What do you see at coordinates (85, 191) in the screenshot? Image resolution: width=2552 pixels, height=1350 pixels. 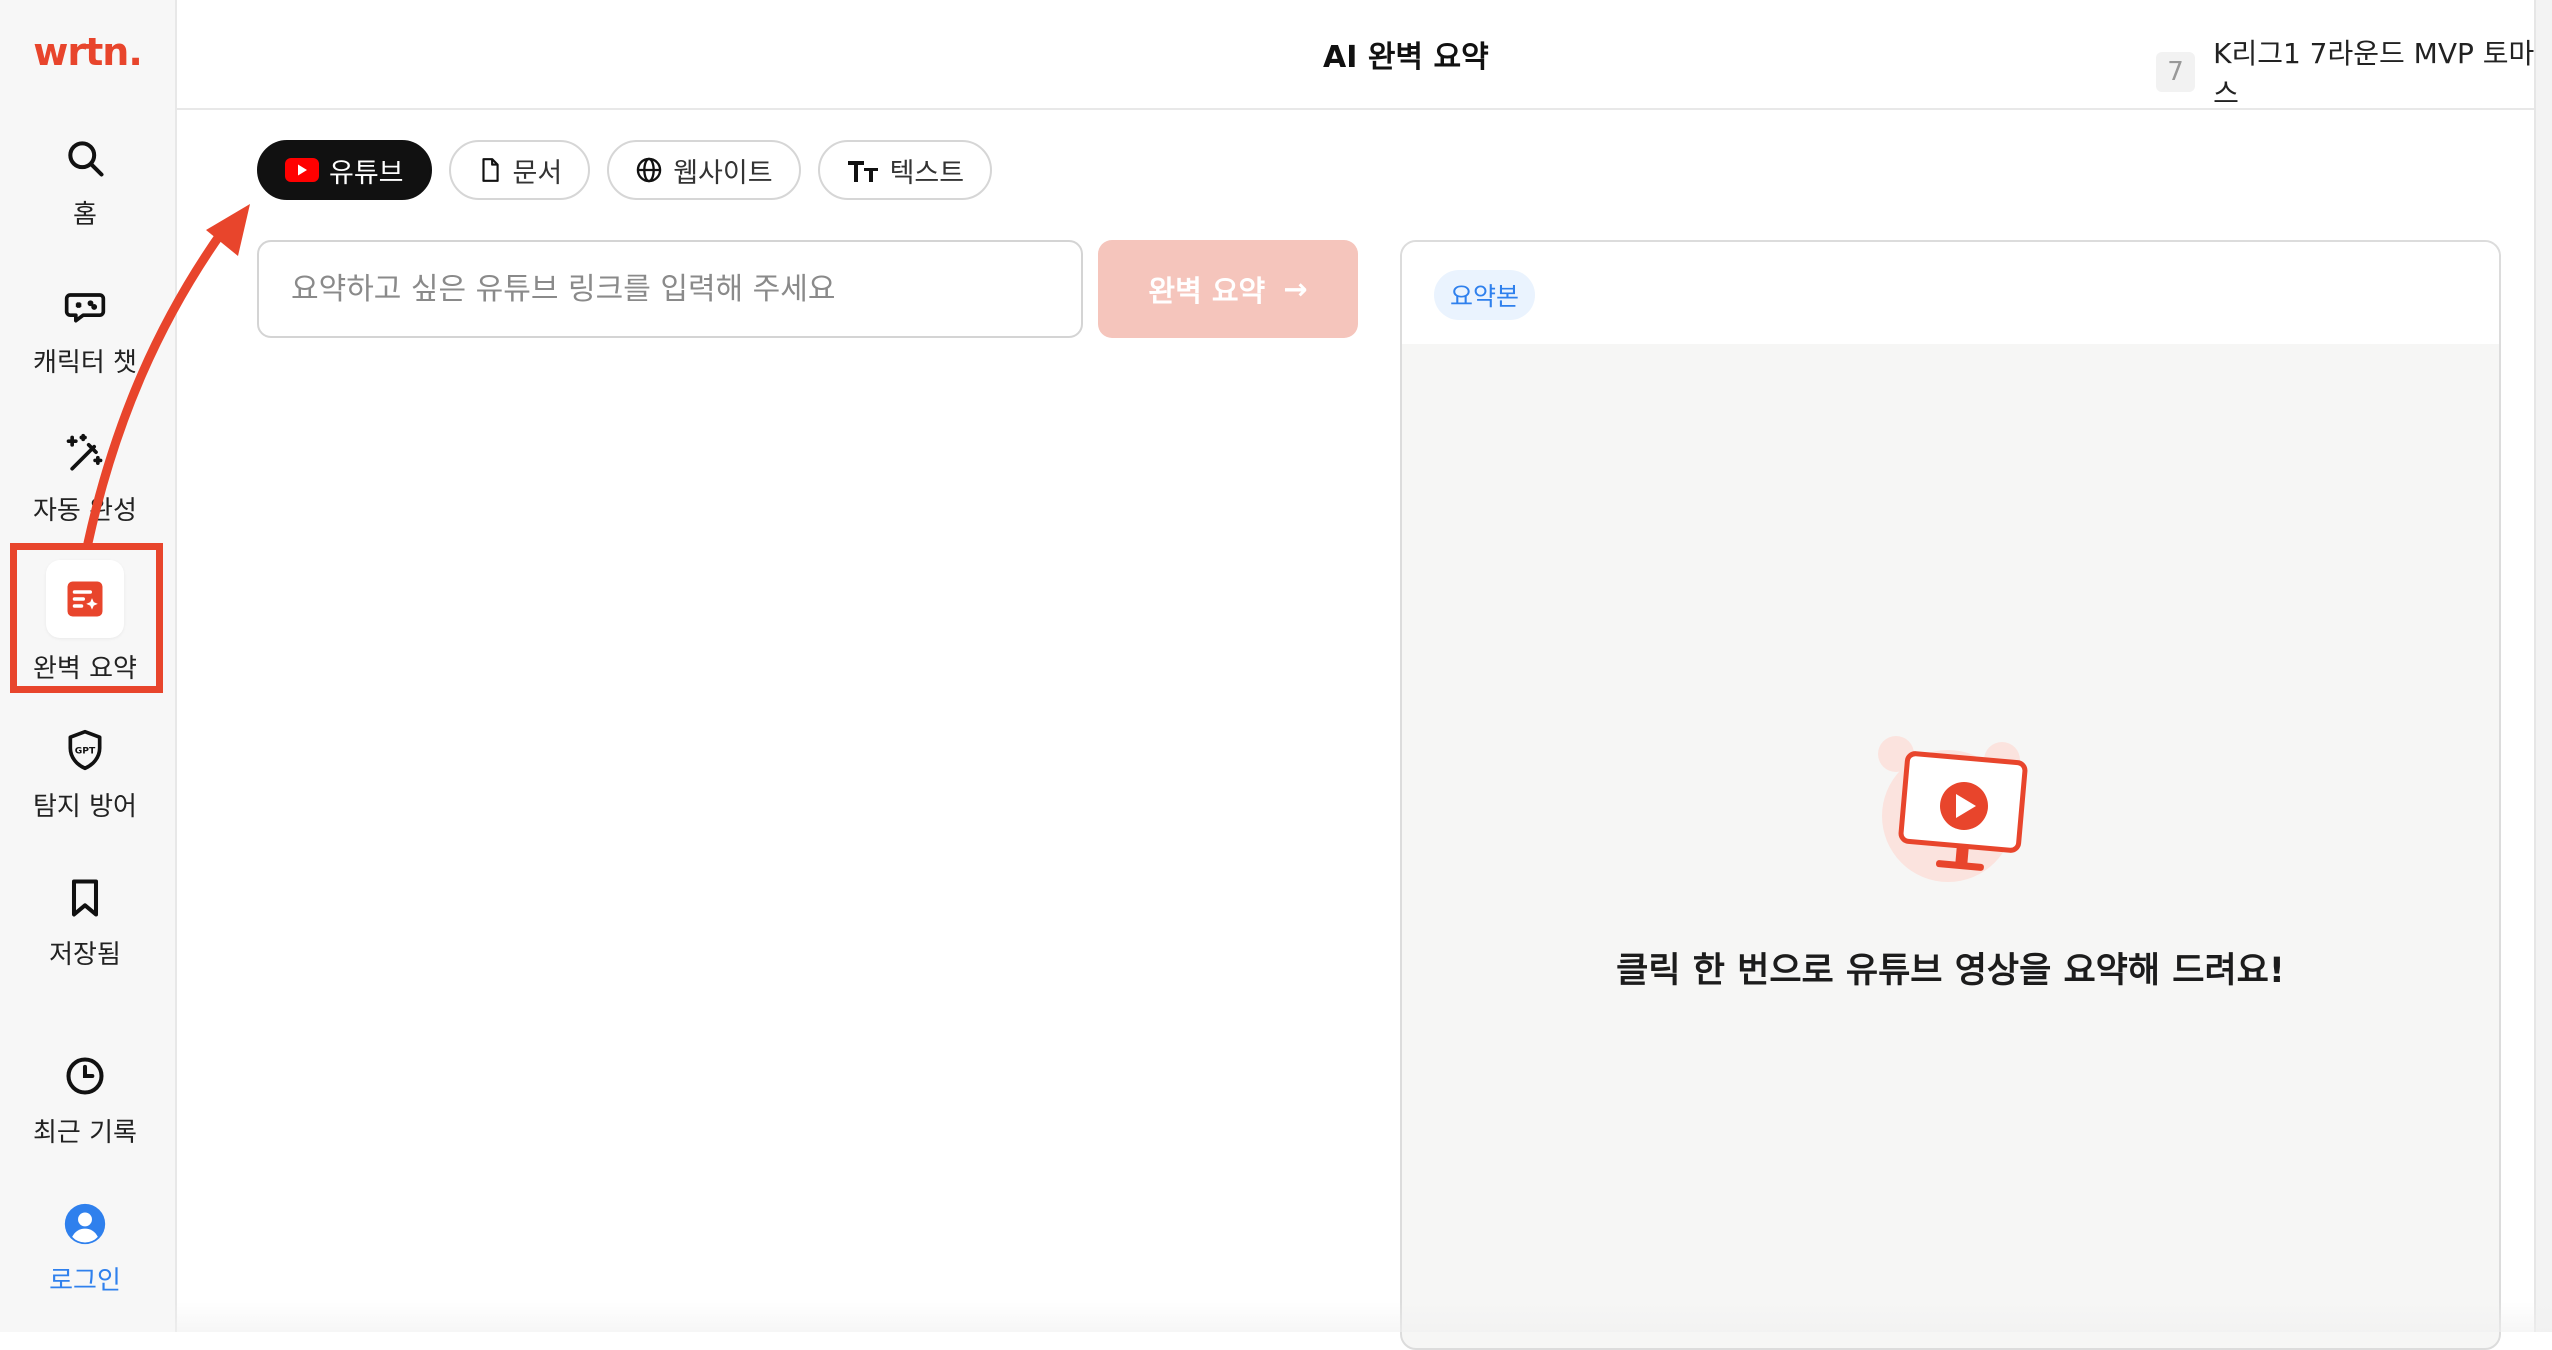 I see `sidebar-item-home: 홈` at bounding box center [85, 191].